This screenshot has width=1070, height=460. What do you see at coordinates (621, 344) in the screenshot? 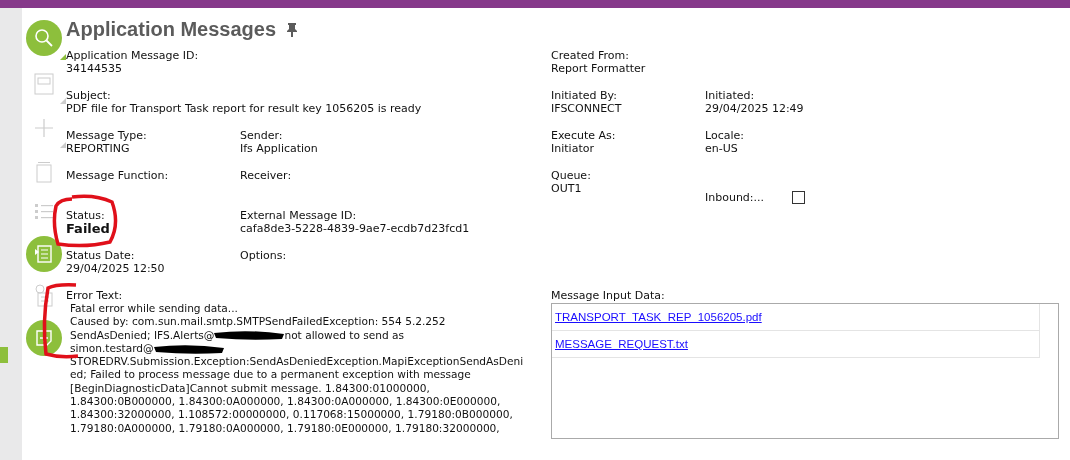
I see `file-link: MESSAGE_REQUEST.txt` at bounding box center [621, 344].